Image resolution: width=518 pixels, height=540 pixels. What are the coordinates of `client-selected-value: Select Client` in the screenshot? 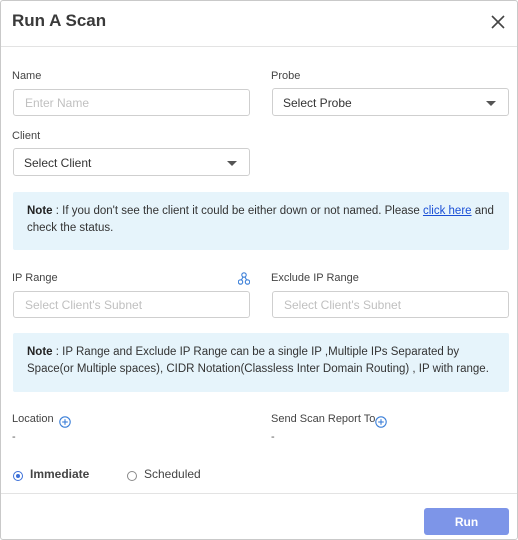 It's located at (58, 163).